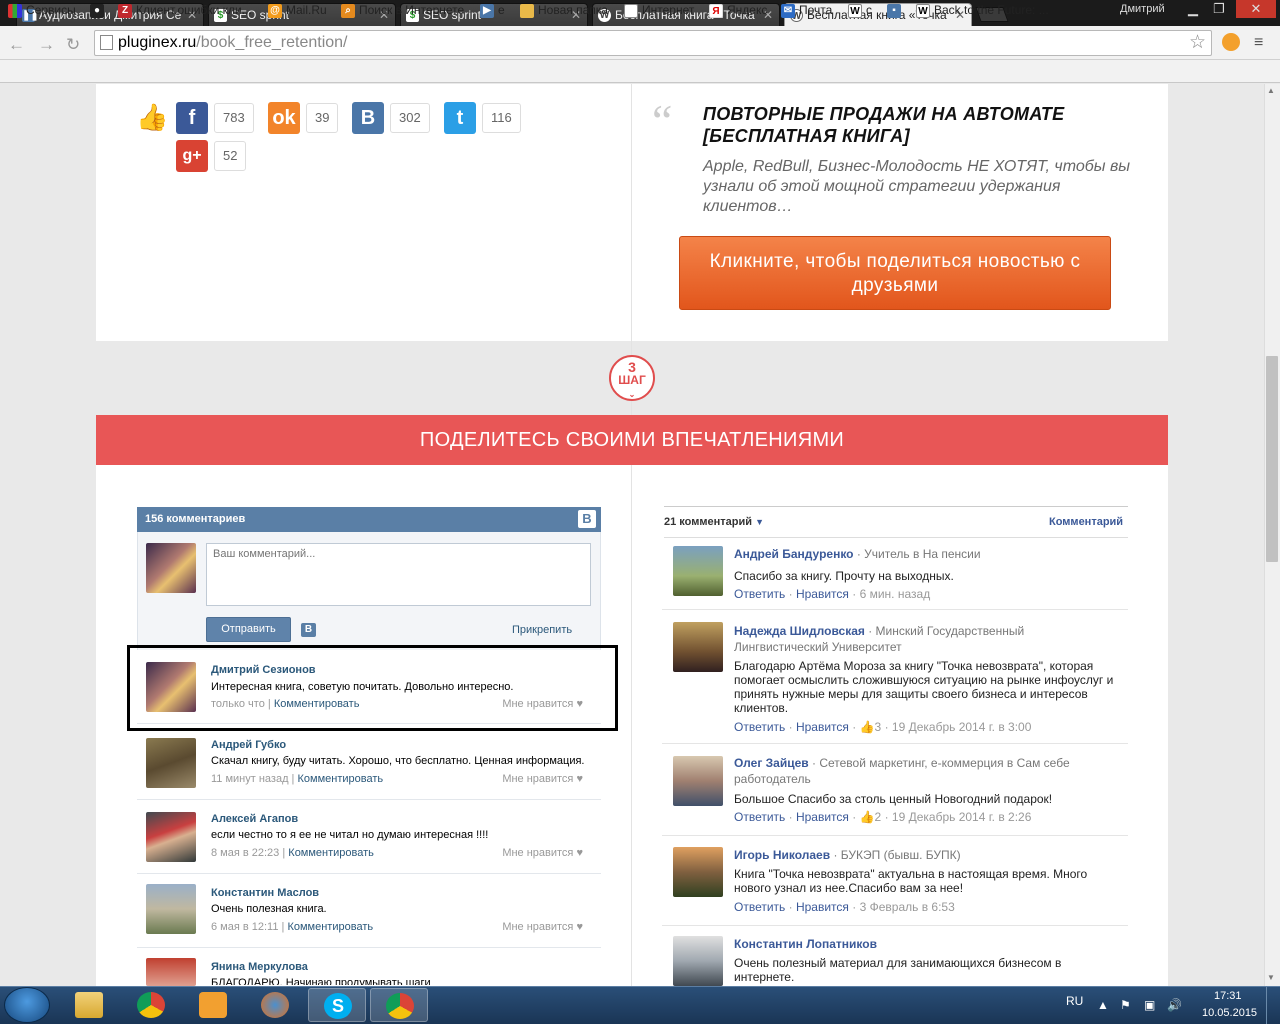  What do you see at coordinates (738, 10) in the screenshot?
I see `bookmark-item: Я Яндекс` at bounding box center [738, 10].